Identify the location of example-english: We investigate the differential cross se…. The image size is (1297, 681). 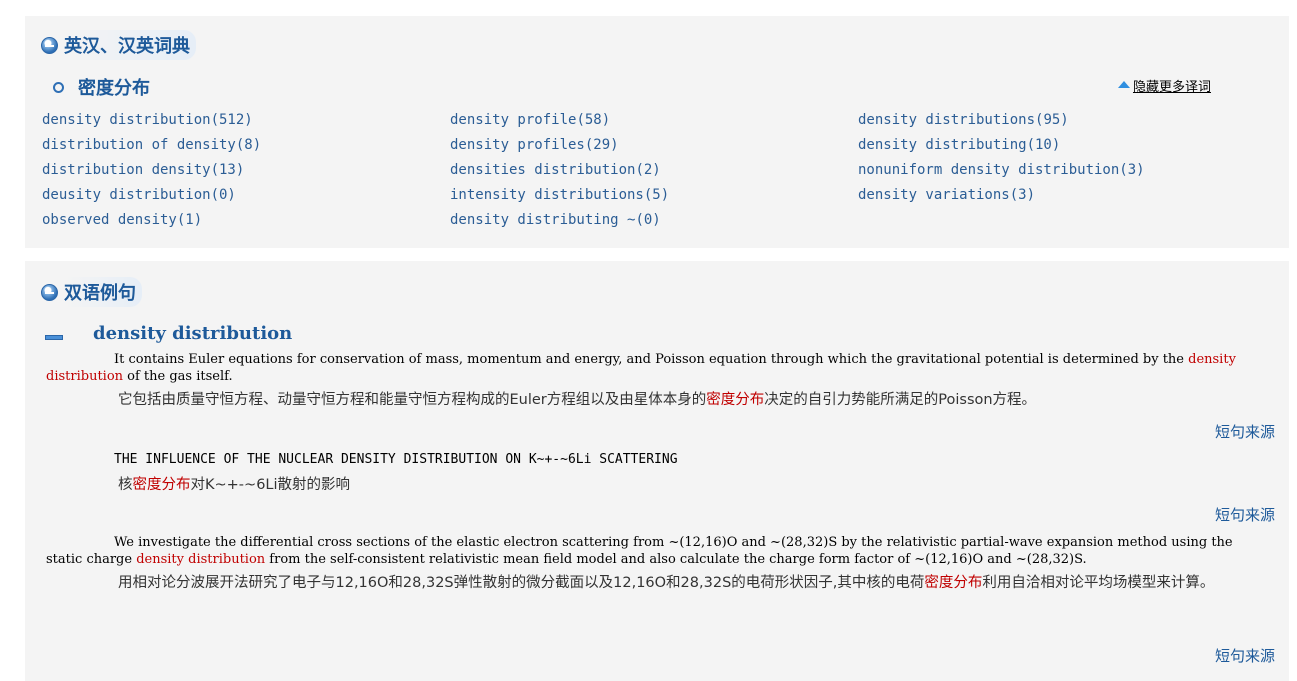
(639, 551).